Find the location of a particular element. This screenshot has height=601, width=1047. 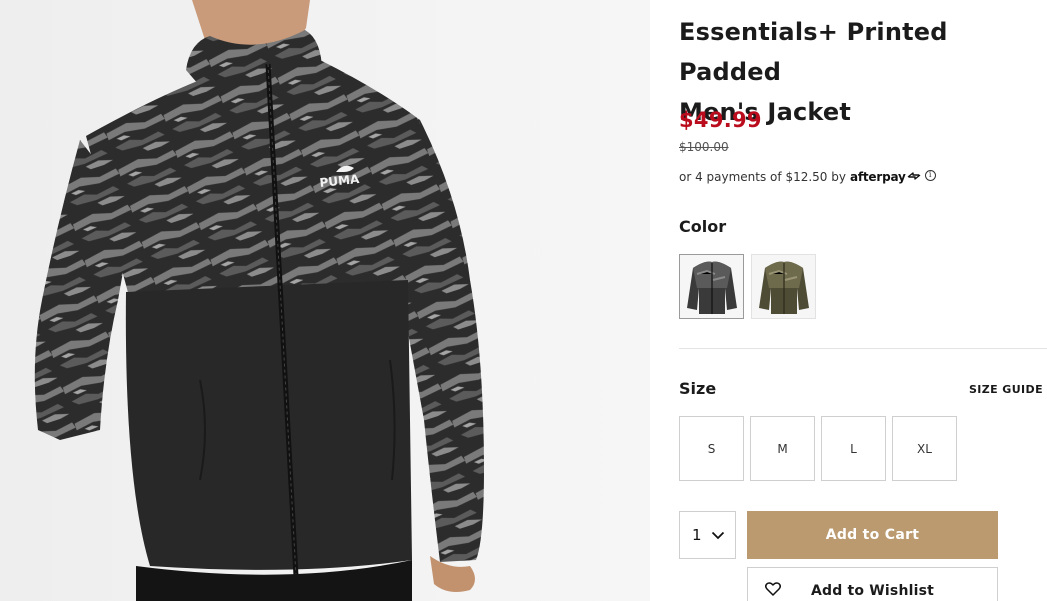

color-label: Color is located at coordinates (703, 226).